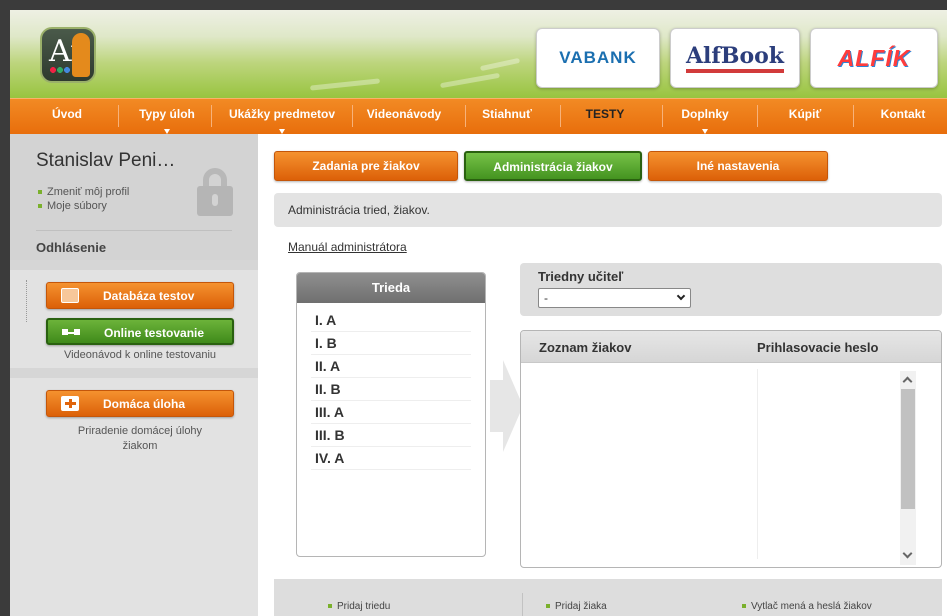 This screenshot has width=947, height=616. Describe the element at coordinates (70, 403) in the screenshot. I see `plus-icon` at that location.